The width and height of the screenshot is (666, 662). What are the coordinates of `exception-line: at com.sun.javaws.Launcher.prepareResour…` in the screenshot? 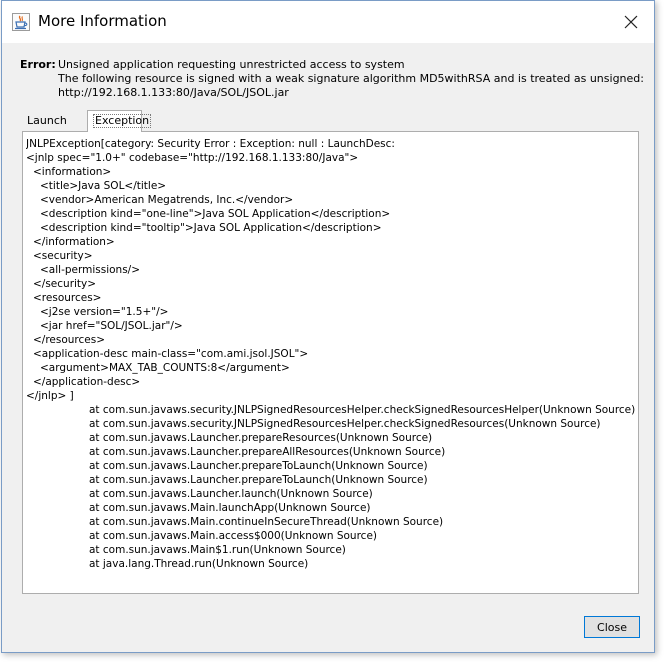 It's located at (261, 438).